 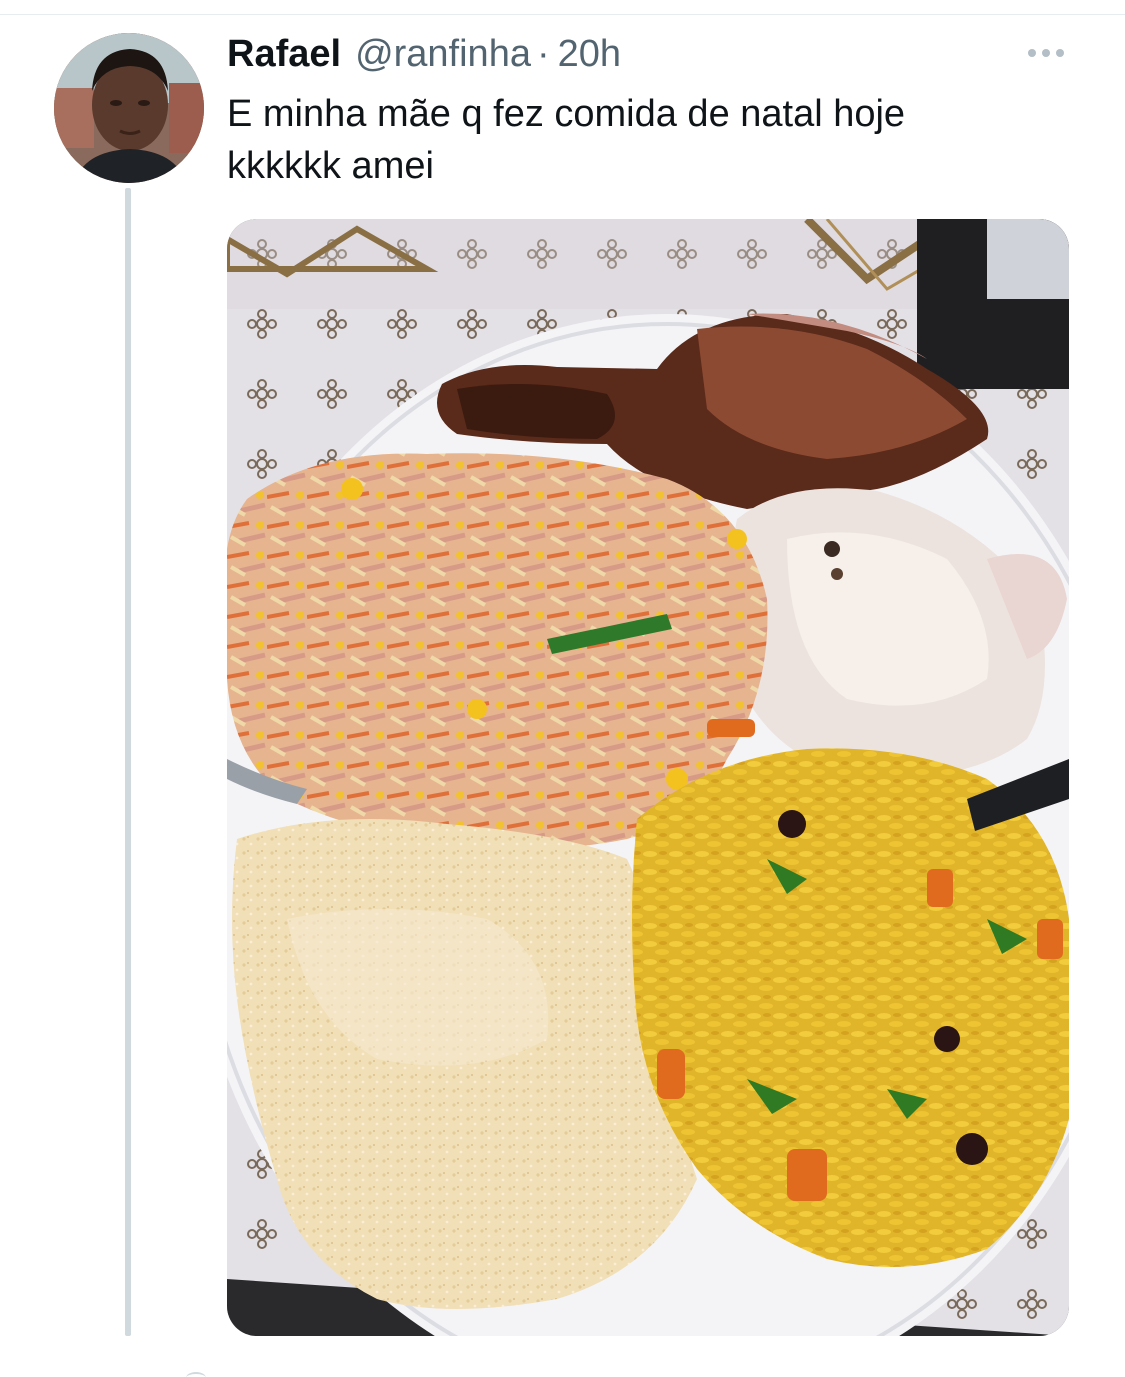 I want to click on user-handle: @ranfinha, so click(x=443, y=54).